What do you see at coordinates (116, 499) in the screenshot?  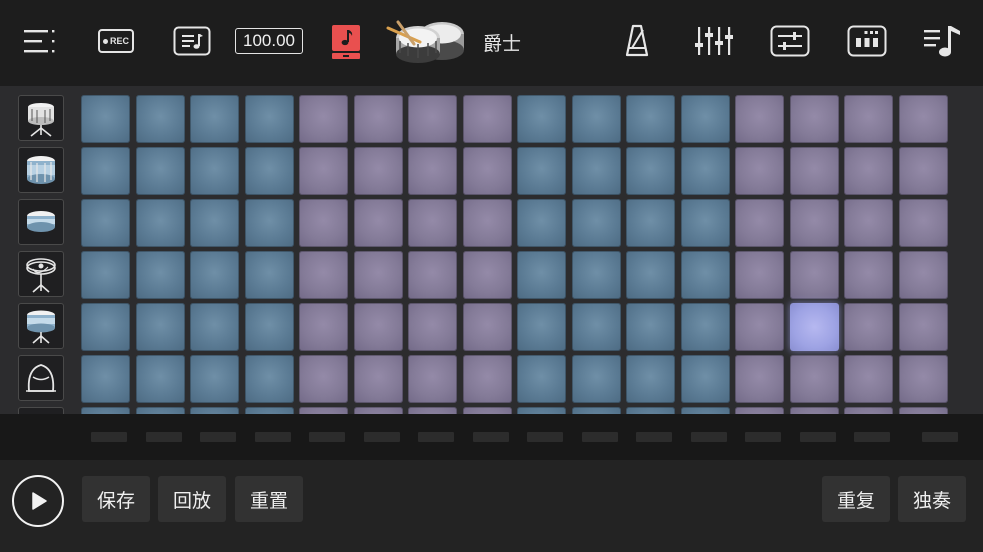 I see `save-button: 保存` at bounding box center [116, 499].